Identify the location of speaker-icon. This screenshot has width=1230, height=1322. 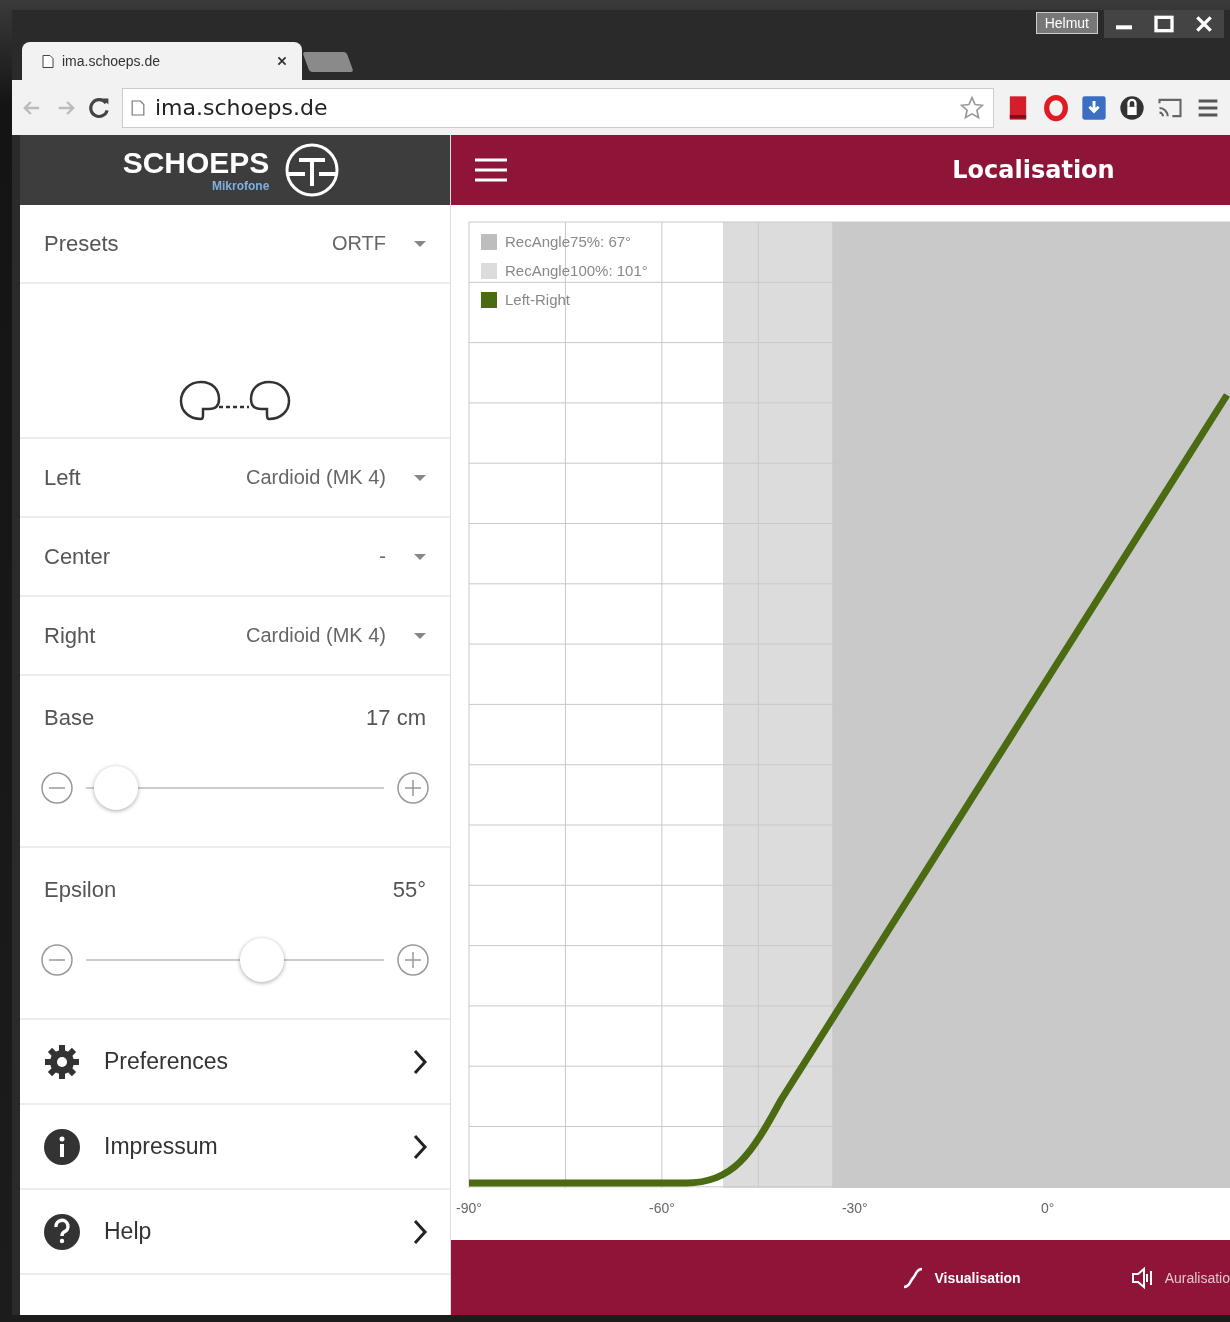
(1142, 1277).